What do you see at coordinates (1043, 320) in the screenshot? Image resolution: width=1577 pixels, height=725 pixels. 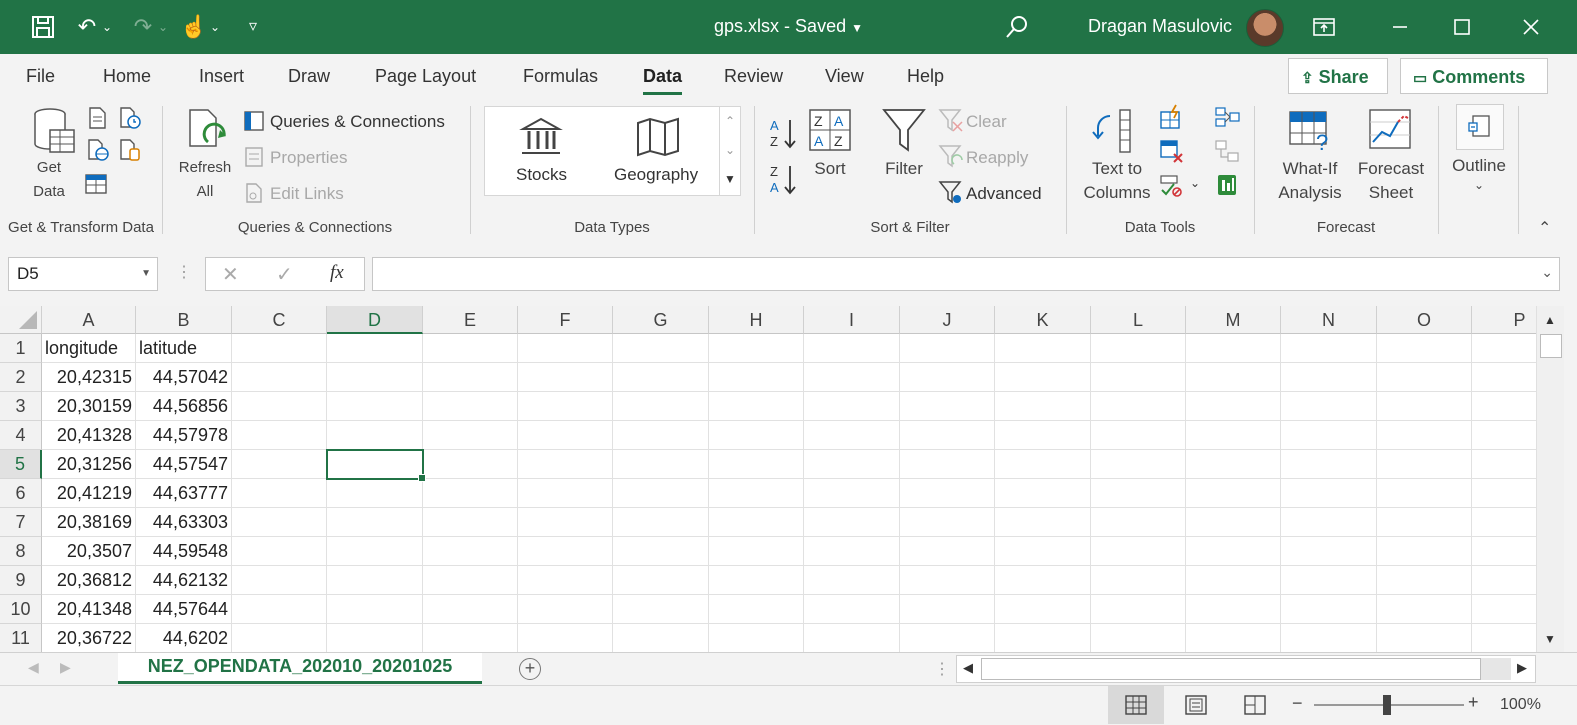 I see `column-header: K` at bounding box center [1043, 320].